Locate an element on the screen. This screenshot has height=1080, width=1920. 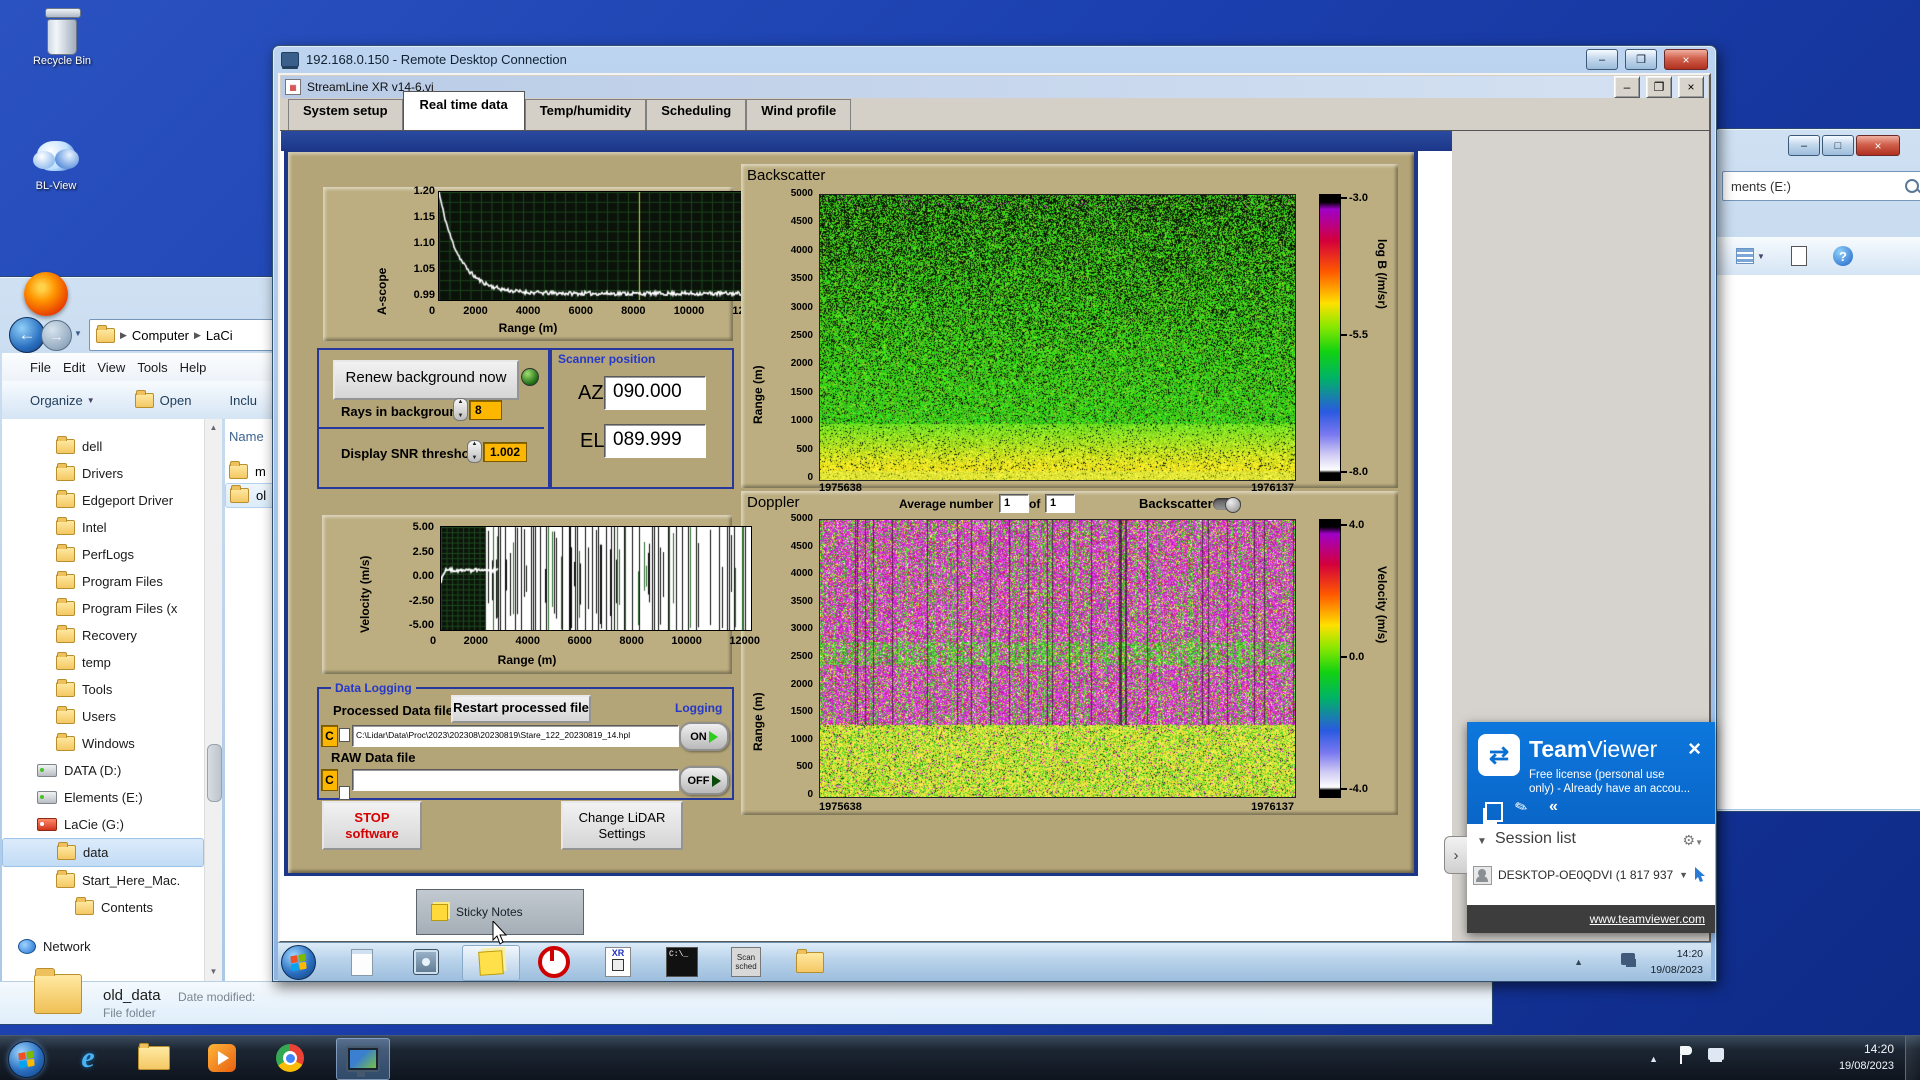
rays-spinner: ▲ ▼ is located at coordinates (460, 409).